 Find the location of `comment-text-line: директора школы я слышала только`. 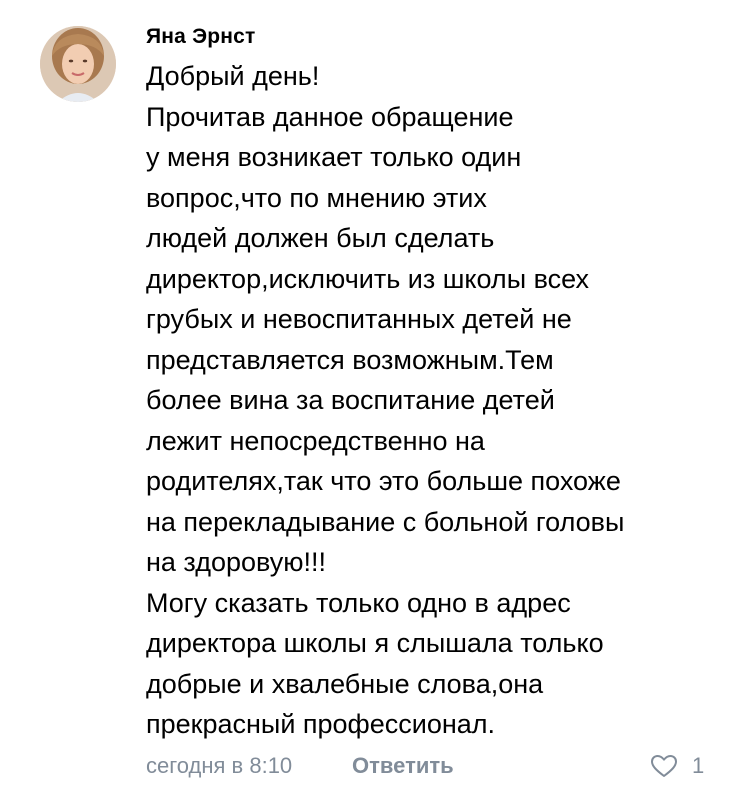

comment-text-line: директора школы я слышала только is located at coordinates (375, 643).